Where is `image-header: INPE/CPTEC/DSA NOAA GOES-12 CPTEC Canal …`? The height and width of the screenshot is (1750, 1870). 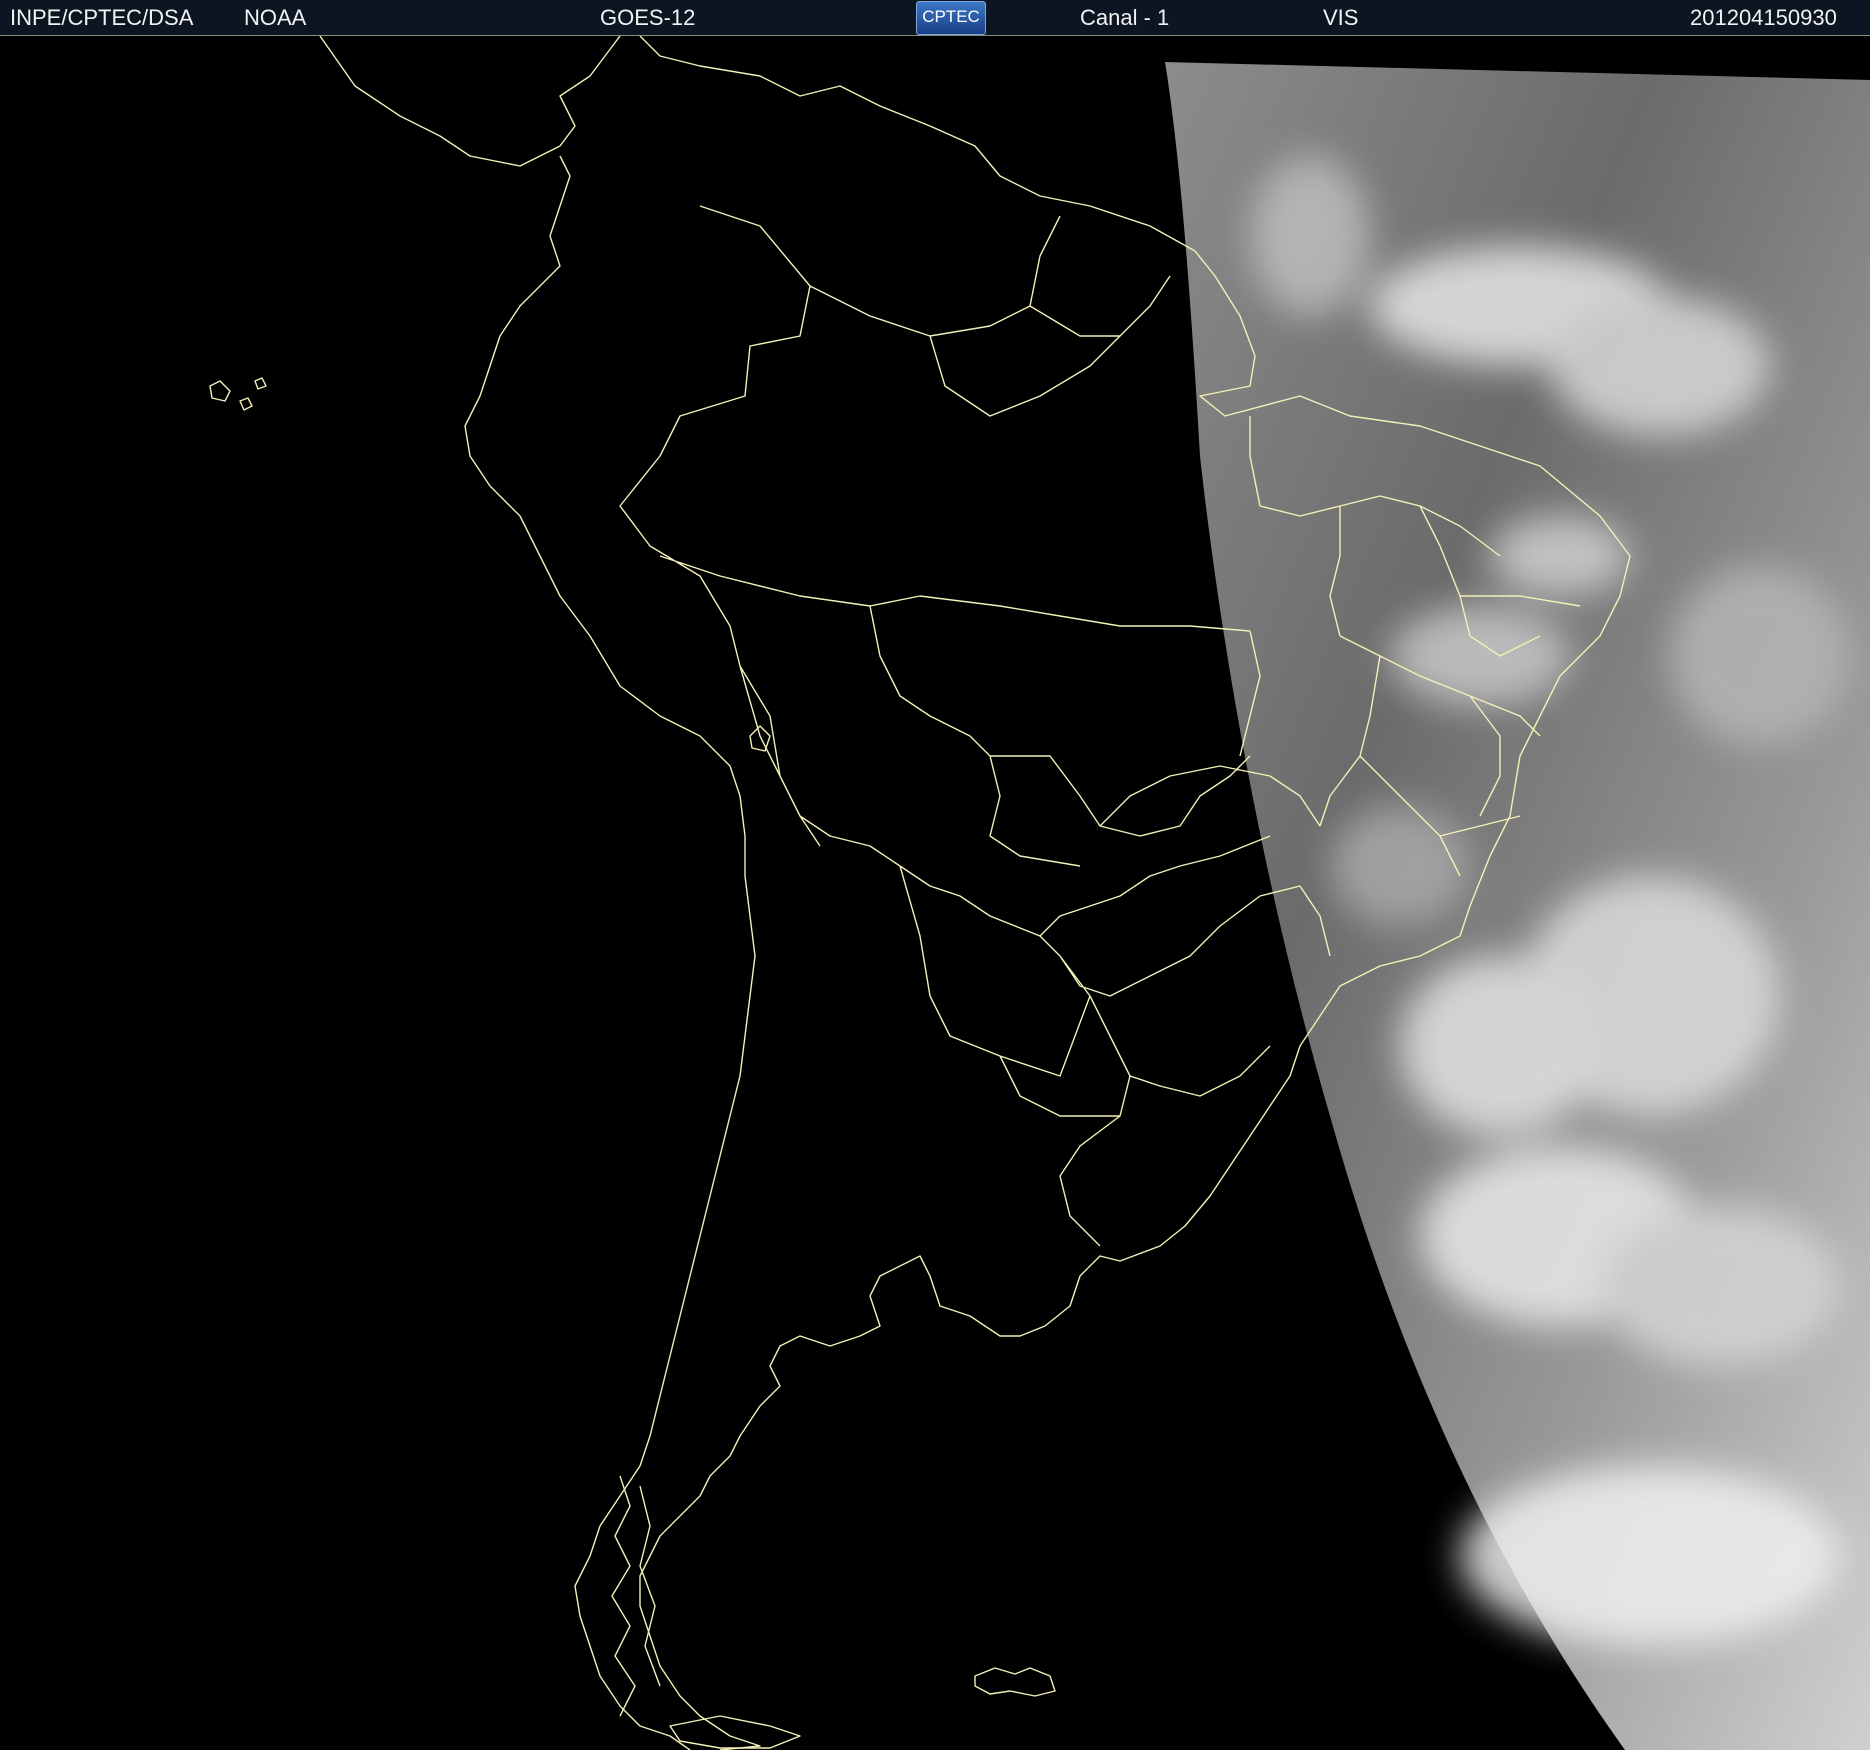
image-header: INPE/CPTEC/DSA NOAA GOES-12 CPTEC Canal … is located at coordinates (935, 18).